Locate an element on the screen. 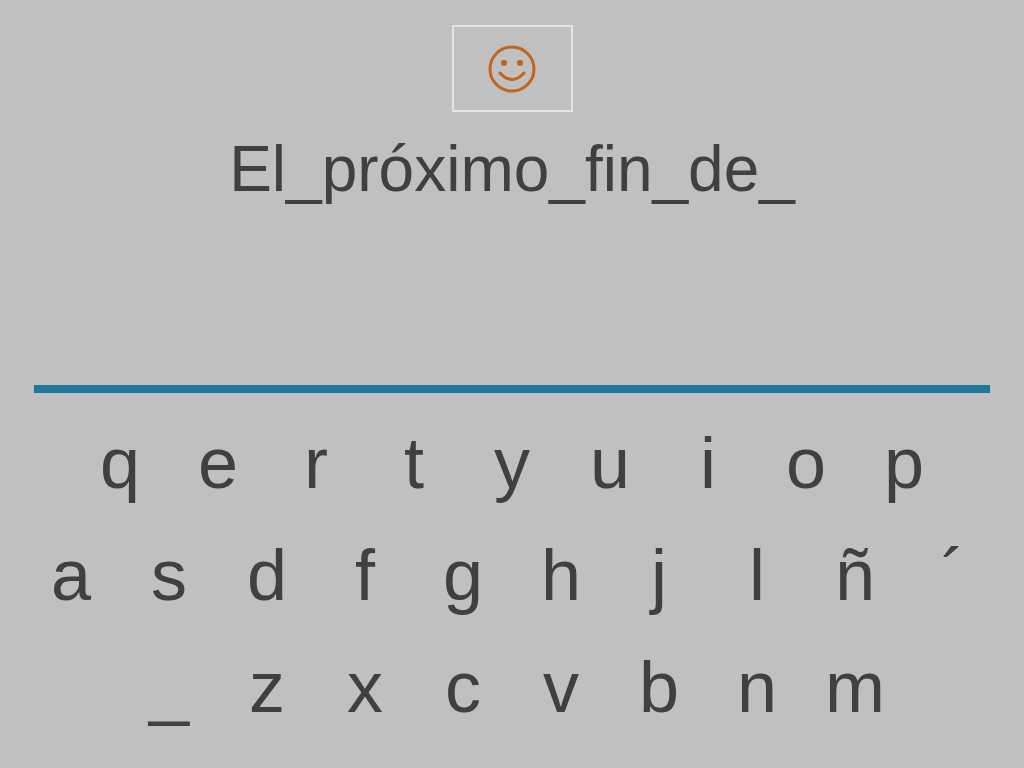  letter-key: a is located at coordinates (71, 575).